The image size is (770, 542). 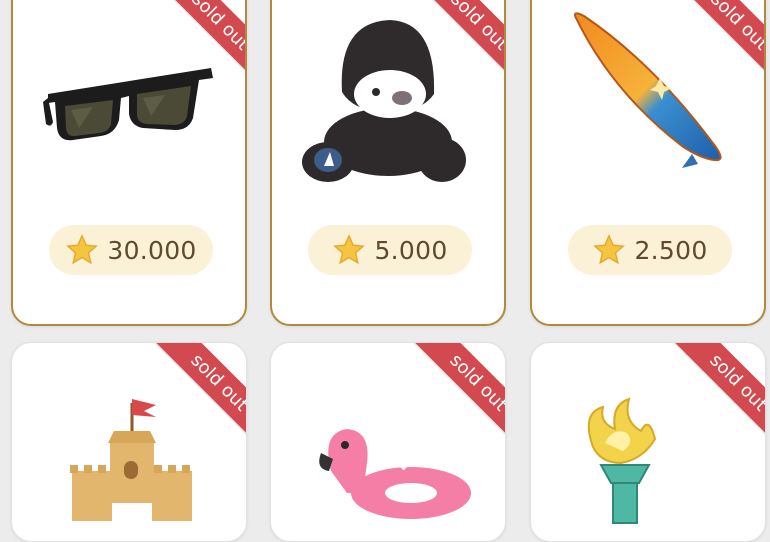 What do you see at coordinates (648, 90) in the screenshot?
I see `surfboard-icon` at bounding box center [648, 90].